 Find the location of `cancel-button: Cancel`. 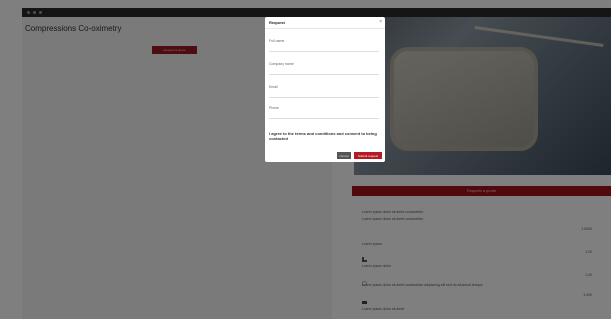

cancel-button: Cancel is located at coordinates (344, 155).